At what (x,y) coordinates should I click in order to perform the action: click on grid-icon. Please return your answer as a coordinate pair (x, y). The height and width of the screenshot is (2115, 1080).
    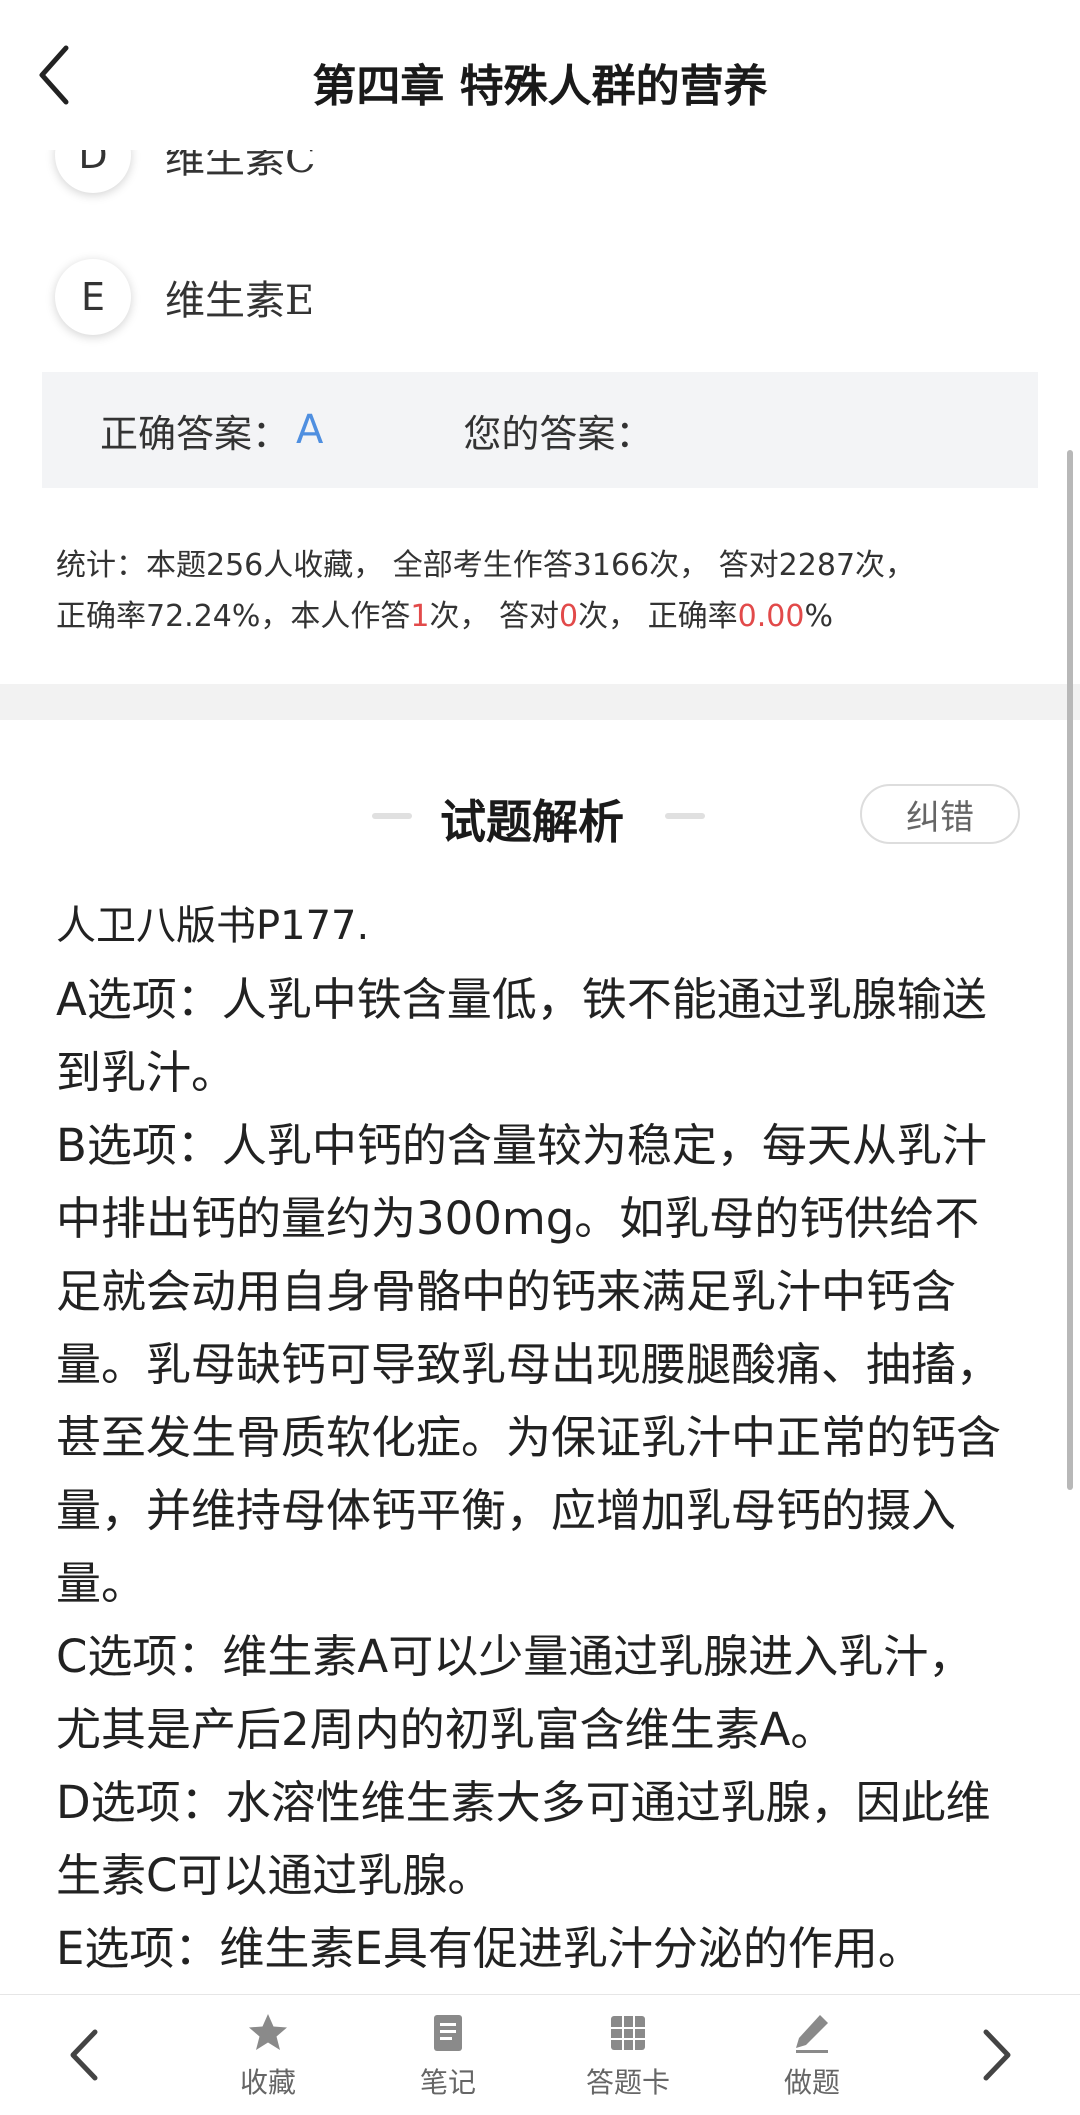
    Looking at the image, I should click on (628, 2033).